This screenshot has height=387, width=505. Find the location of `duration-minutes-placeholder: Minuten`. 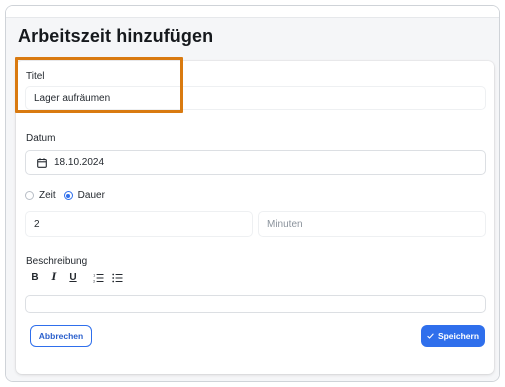

duration-minutes-placeholder: Minuten is located at coordinates (285, 224).